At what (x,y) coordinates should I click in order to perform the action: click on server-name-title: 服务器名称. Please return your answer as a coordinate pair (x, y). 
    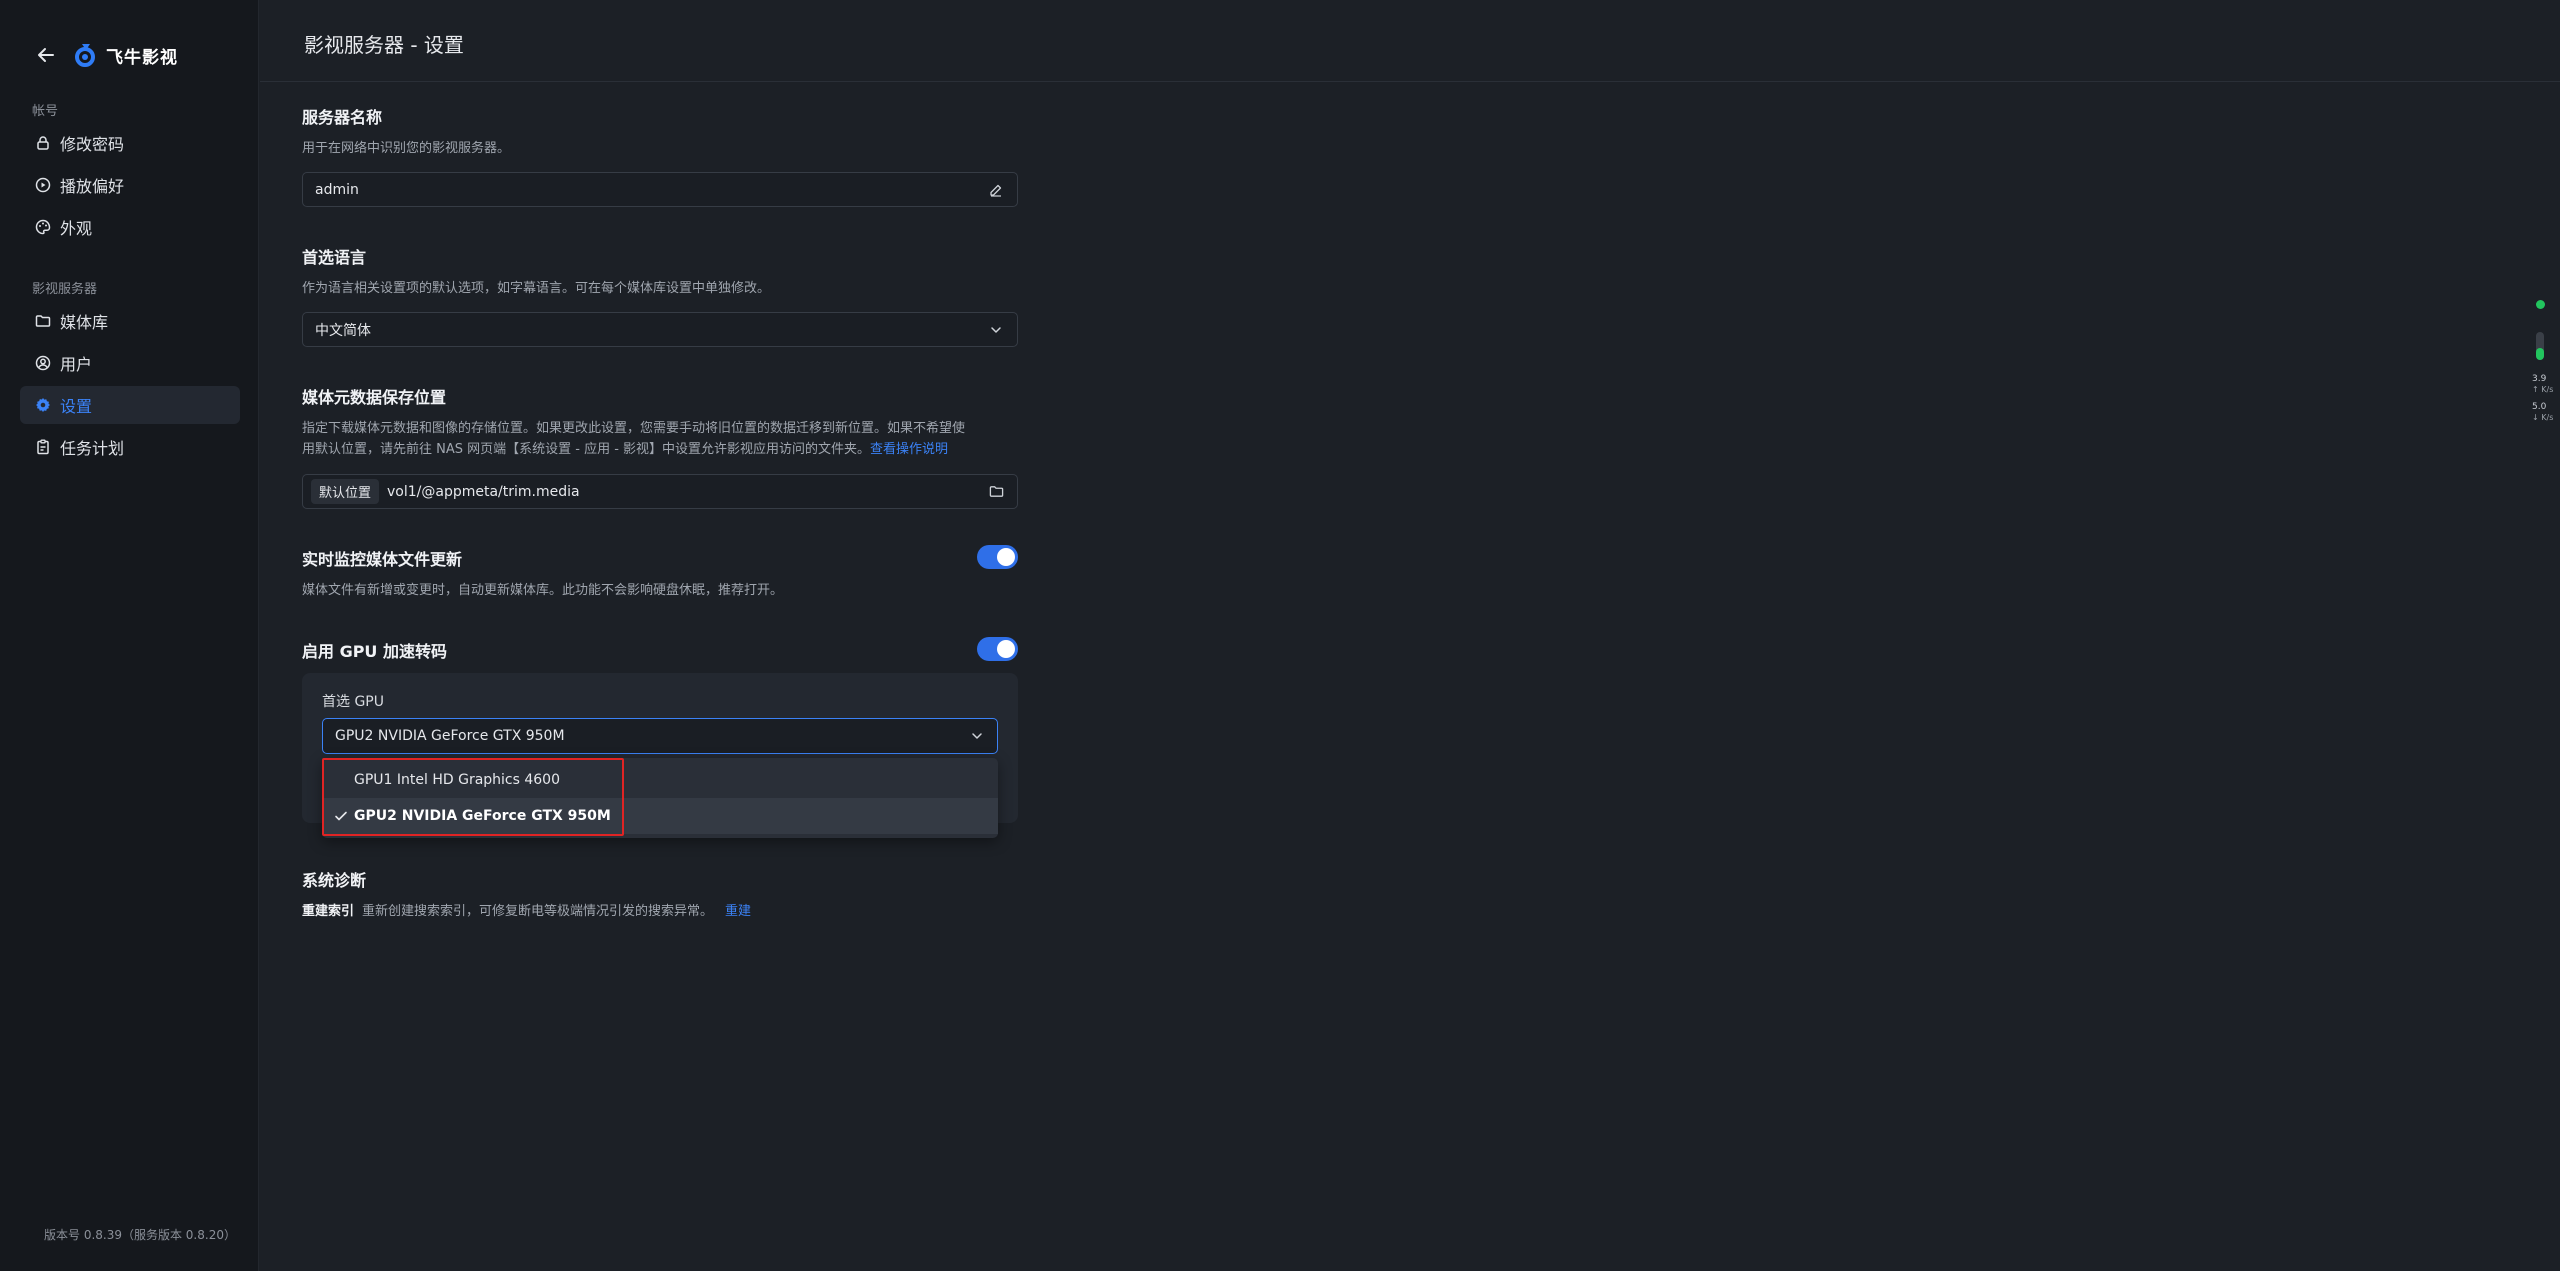
    Looking at the image, I should click on (342, 117).